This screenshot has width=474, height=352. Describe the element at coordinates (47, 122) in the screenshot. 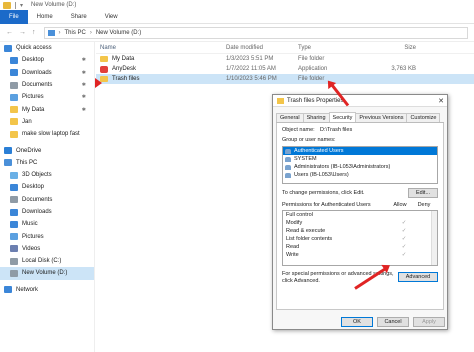

I see `sidebar-item: Jan` at that location.